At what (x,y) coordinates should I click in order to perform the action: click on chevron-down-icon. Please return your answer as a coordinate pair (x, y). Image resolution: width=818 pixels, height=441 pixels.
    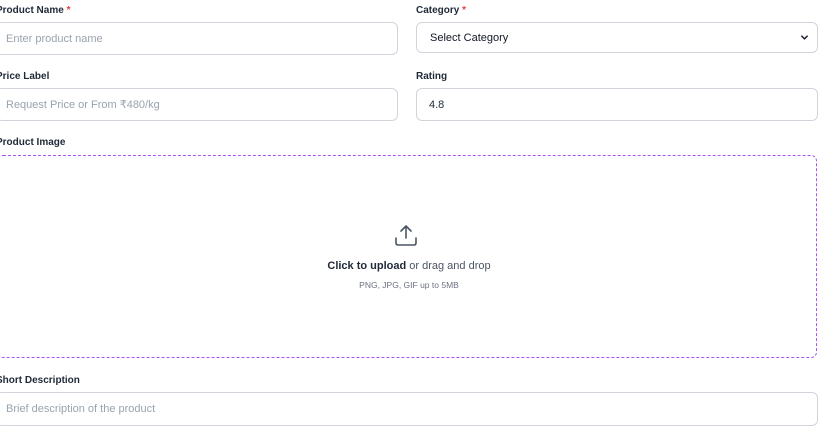
    Looking at the image, I should click on (804, 37).